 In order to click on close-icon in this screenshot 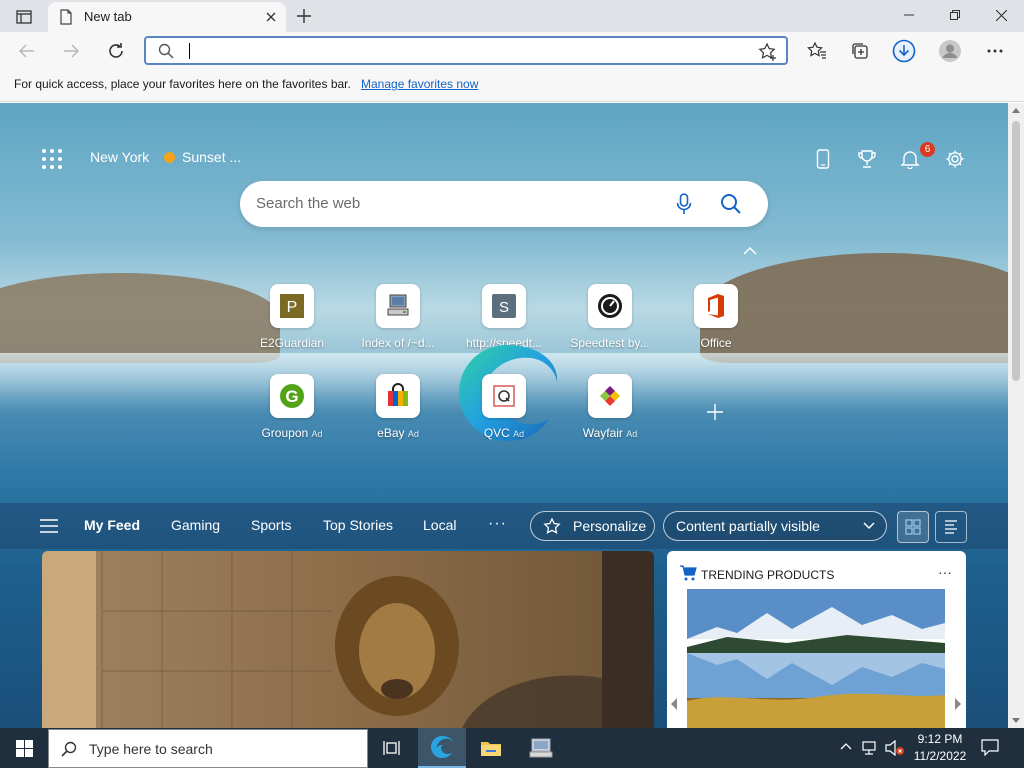, I will do `click(271, 17)`.